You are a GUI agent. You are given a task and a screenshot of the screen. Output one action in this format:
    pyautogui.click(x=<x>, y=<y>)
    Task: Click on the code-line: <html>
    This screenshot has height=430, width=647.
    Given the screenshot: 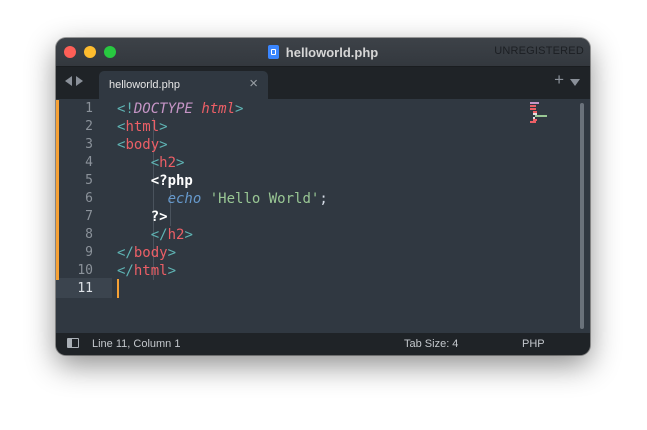 What is the action you would take?
    pyautogui.click(x=142, y=127)
    